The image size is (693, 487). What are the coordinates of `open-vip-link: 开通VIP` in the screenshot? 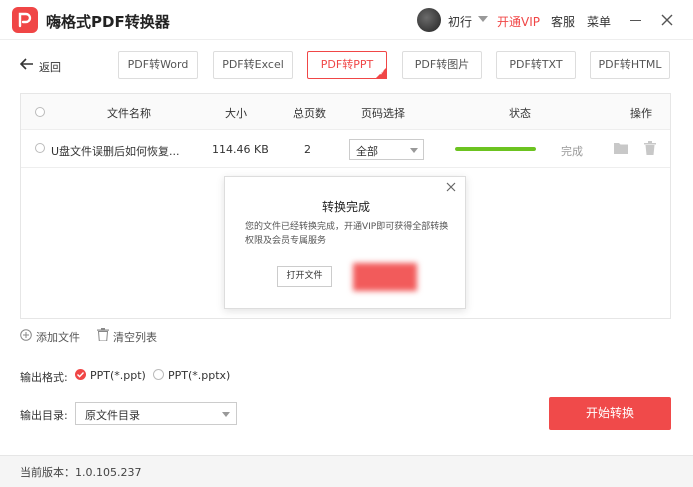 It's located at (518, 21).